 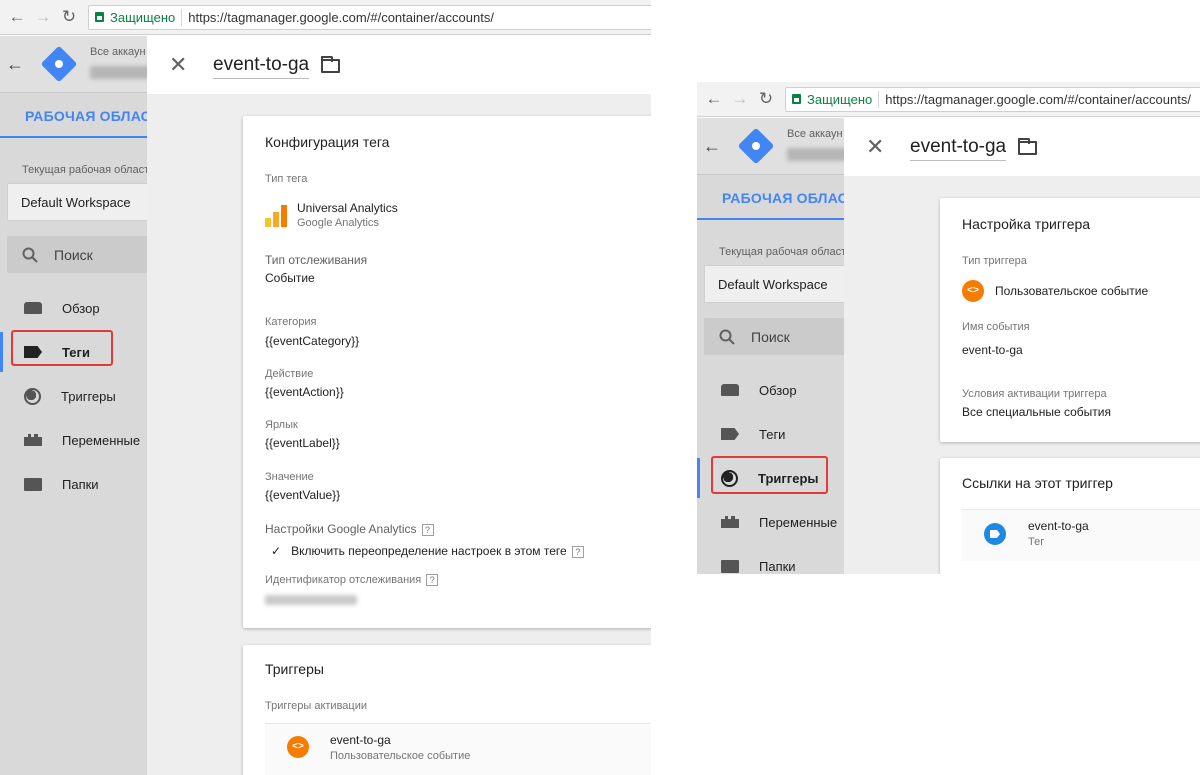 I want to click on firing-triggers-label: Триггеры активации, so click(x=316, y=706).